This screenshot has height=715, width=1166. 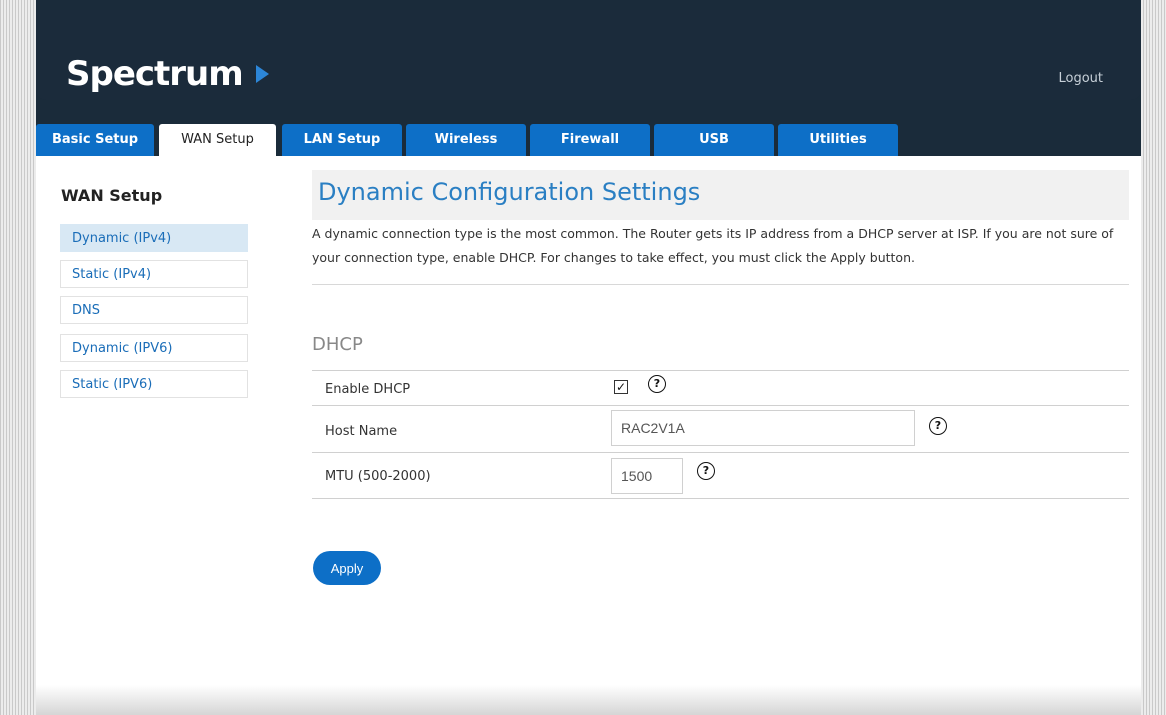 What do you see at coordinates (621, 387) in the screenshot?
I see `enable-dhcp-checkbox: ✓` at bounding box center [621, 387].